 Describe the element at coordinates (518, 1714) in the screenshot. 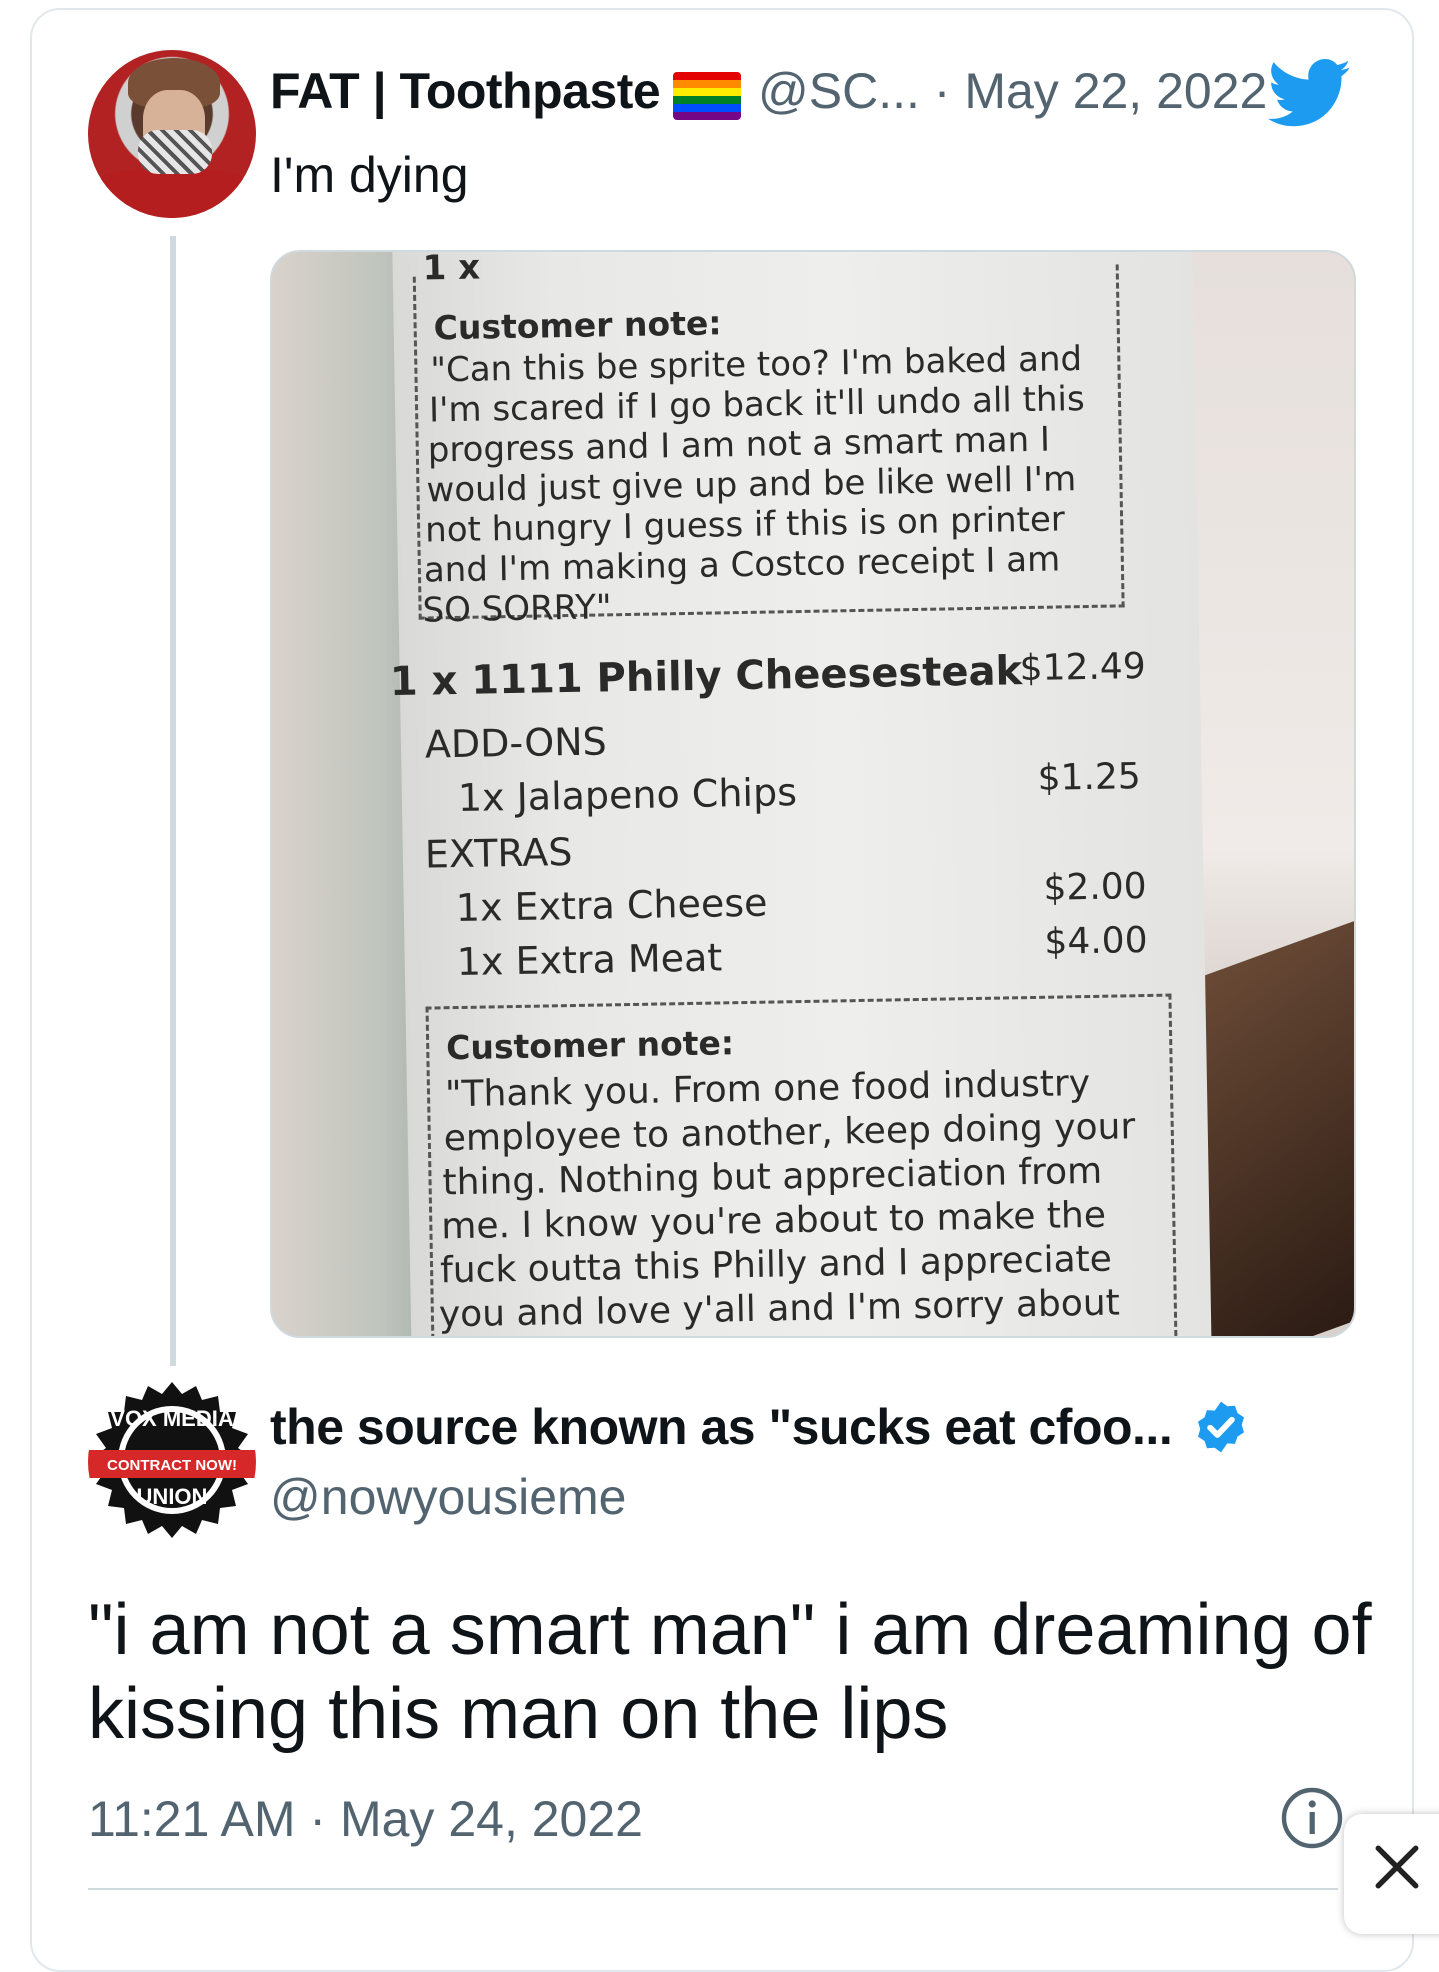

I see `tweet-text-line: kissing this man on the lips` at that location.